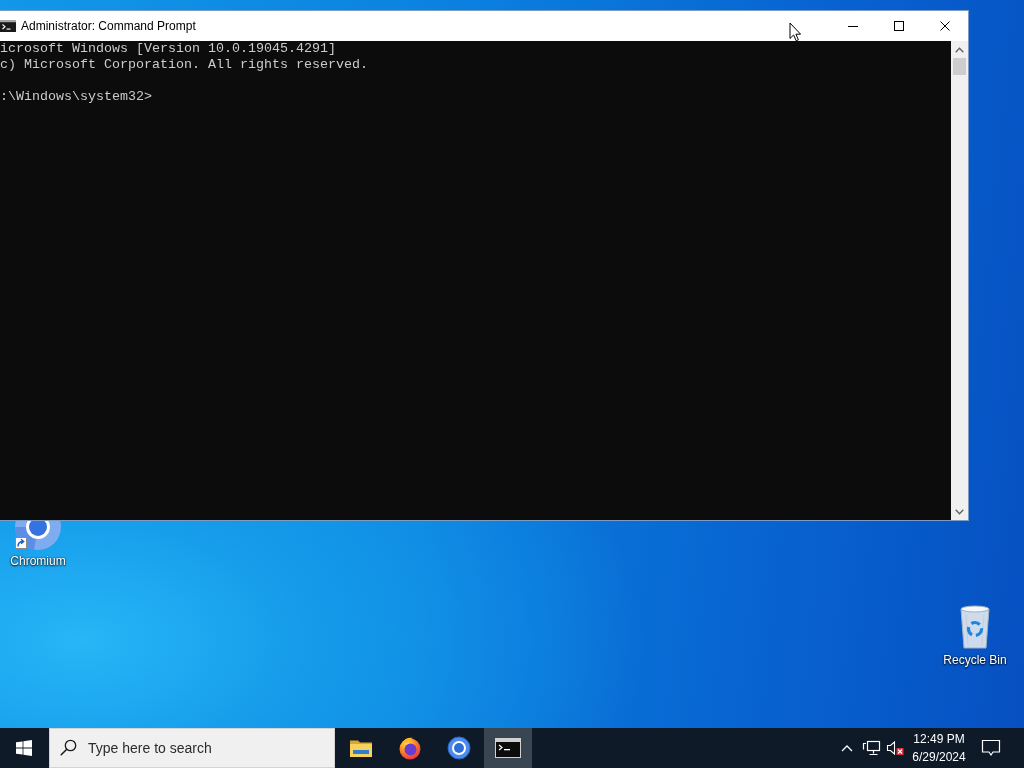  I want to click on console-prompt: :\Windows\system32>, so click(76, 97).